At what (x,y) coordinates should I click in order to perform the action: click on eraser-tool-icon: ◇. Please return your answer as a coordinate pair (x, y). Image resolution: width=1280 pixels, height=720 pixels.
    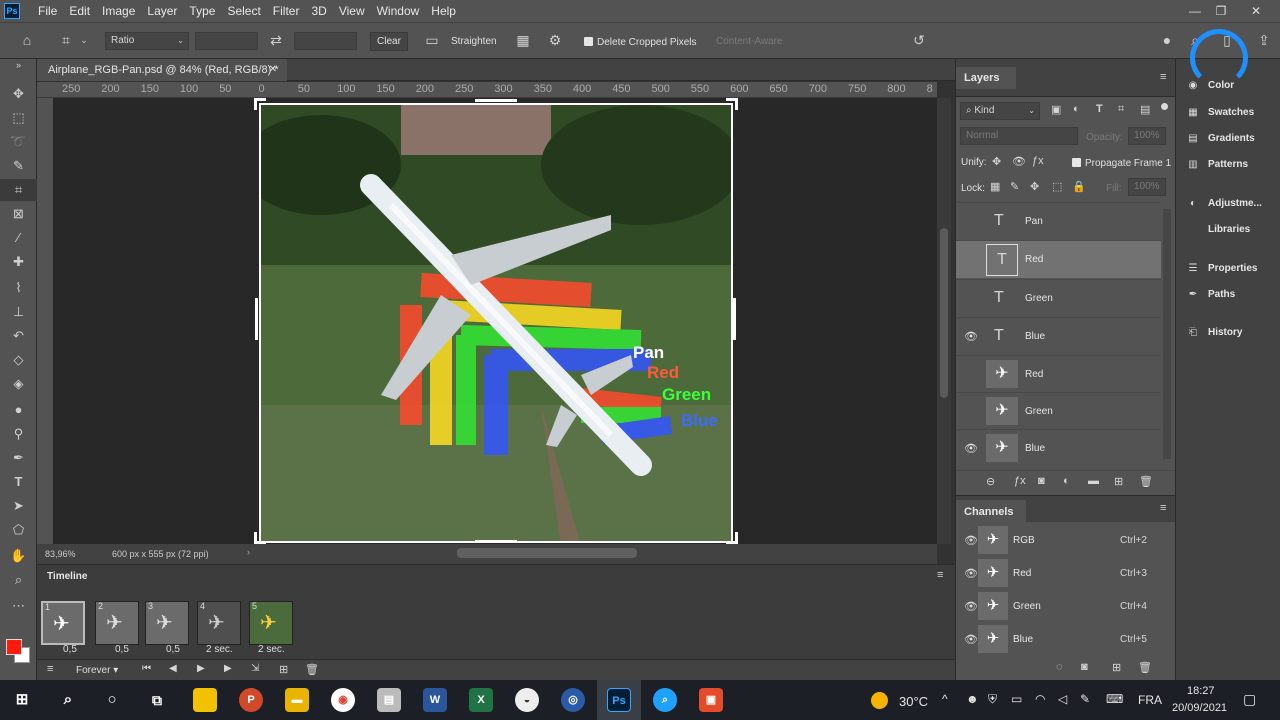
    Looking at the image, I should click on (18, 360).